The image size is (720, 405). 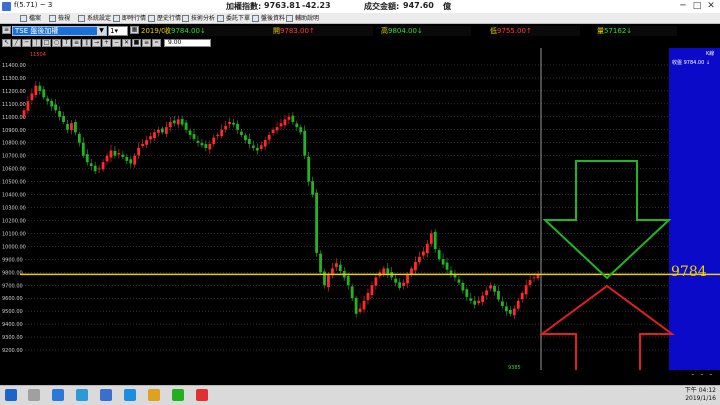 I want to click on system-tray: 下午 04:12 2019/1/16, so click(x=700, y=395).